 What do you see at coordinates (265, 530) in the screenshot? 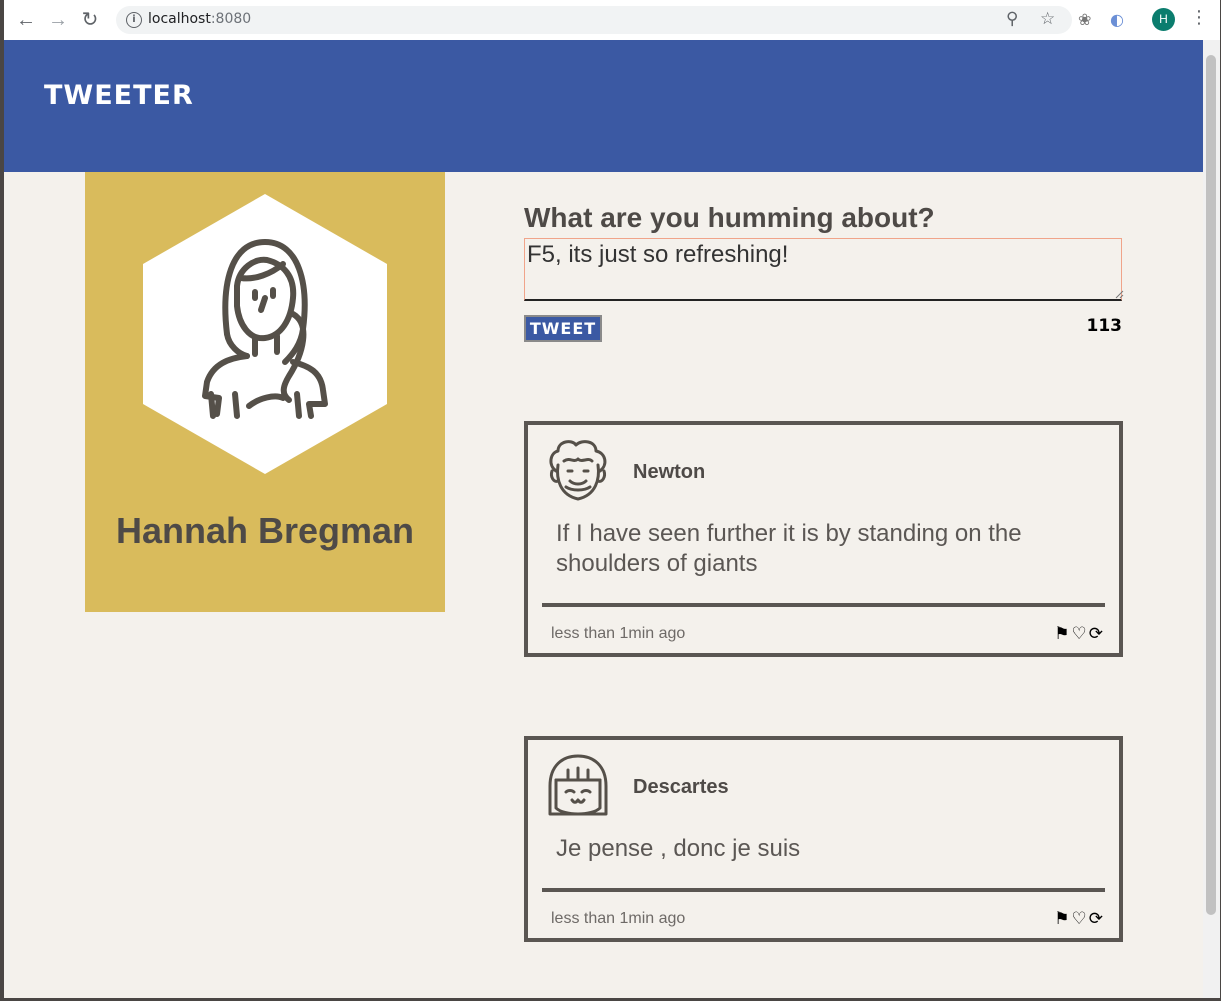
I see `profile-name: Hannah Bregman` at bounding box center [265, 530].